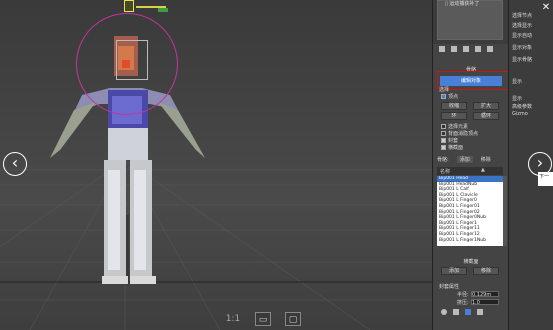  Describe the element at coordinates (545, 179) in the screenshot. I see `next-tooltip: 下一` at that location.